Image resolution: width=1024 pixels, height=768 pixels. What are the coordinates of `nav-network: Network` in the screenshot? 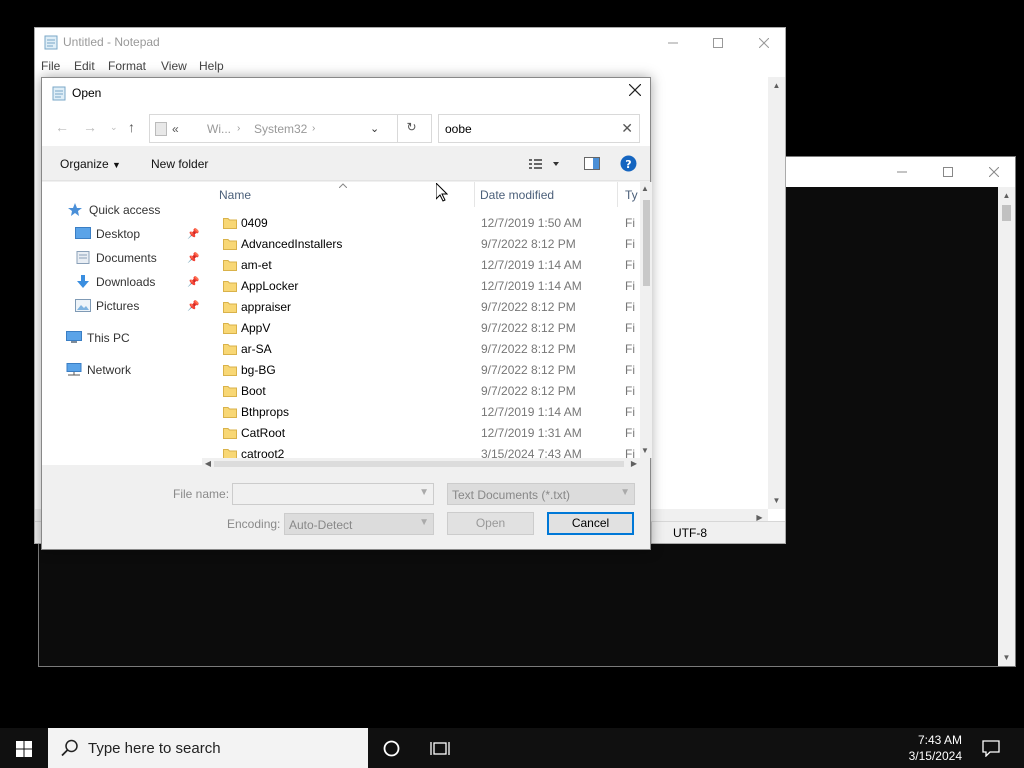 It's located at (98, 370).